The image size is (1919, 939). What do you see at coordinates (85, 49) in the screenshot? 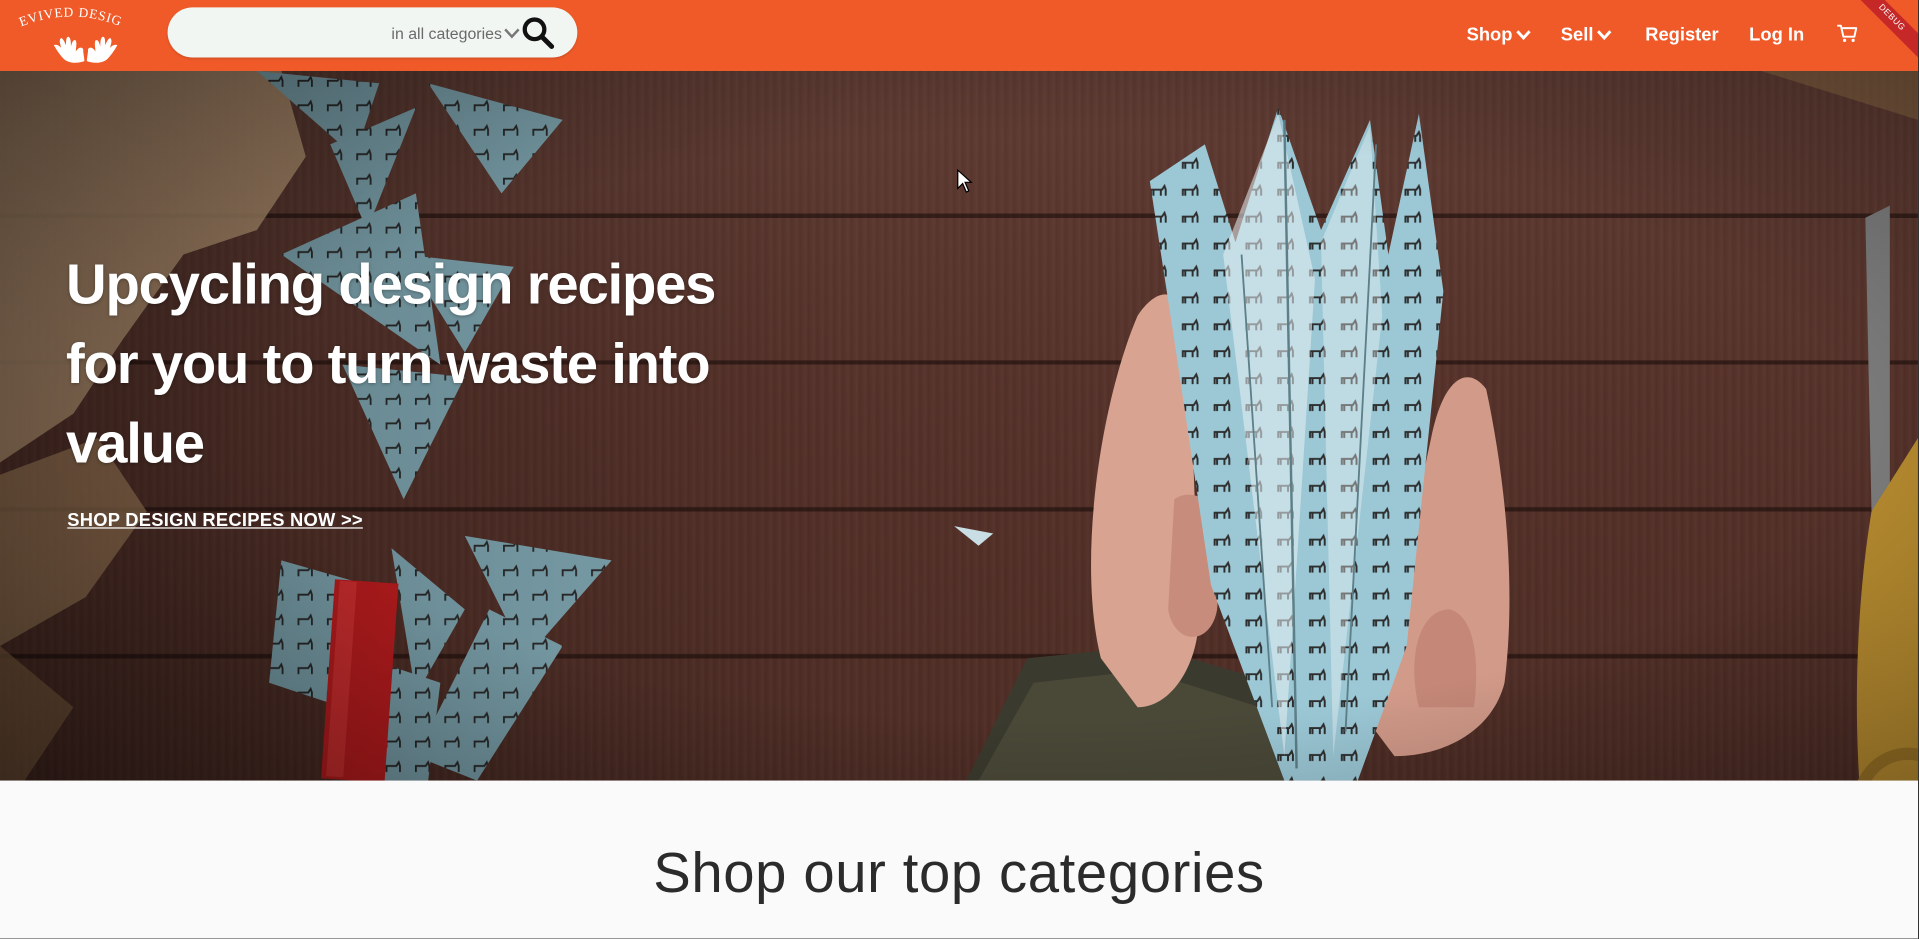
I see `hands-logo-icon` at bounding box center [85, 49].